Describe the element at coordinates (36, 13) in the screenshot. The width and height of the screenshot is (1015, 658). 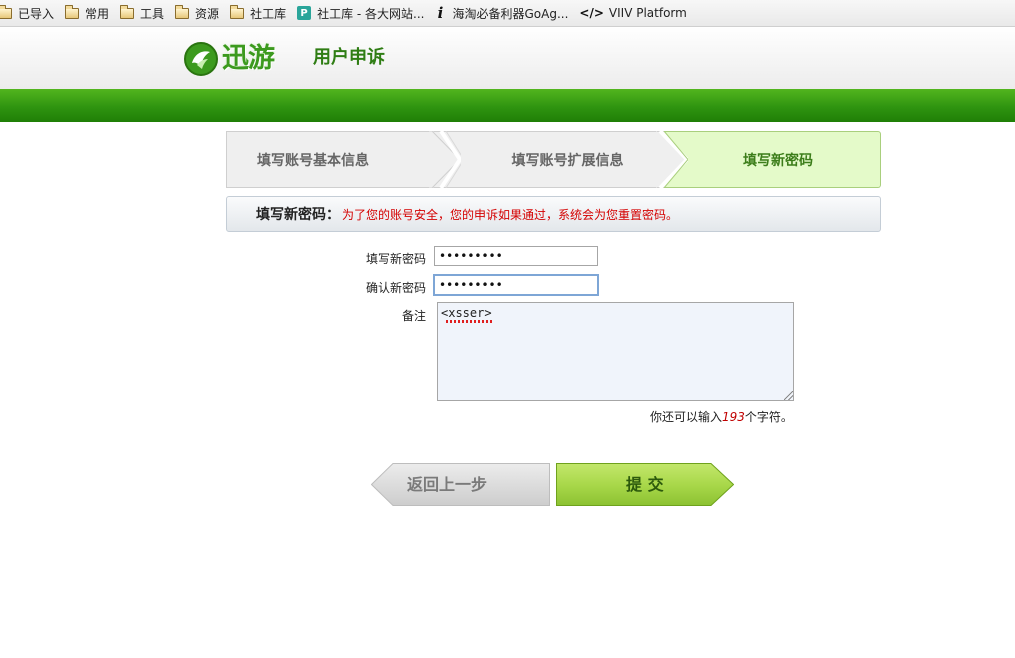
I see `bookmark-label: 已导入` at that location.